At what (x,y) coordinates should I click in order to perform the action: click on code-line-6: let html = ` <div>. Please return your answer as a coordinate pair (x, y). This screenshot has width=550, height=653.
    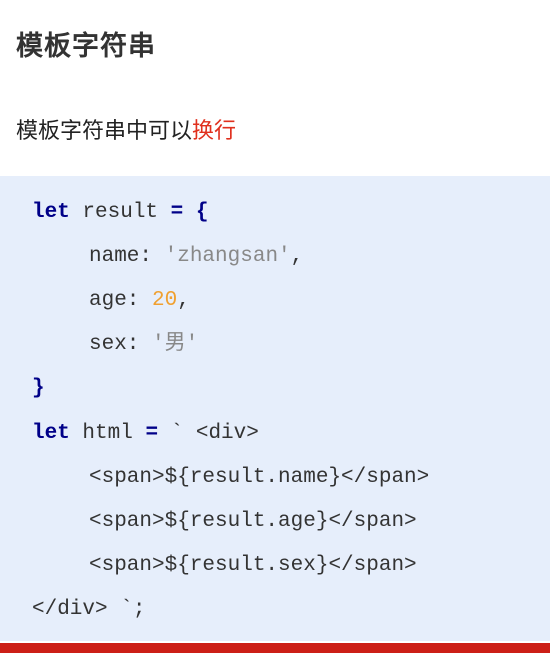
    Looking at the image, I should click on (145, 434).